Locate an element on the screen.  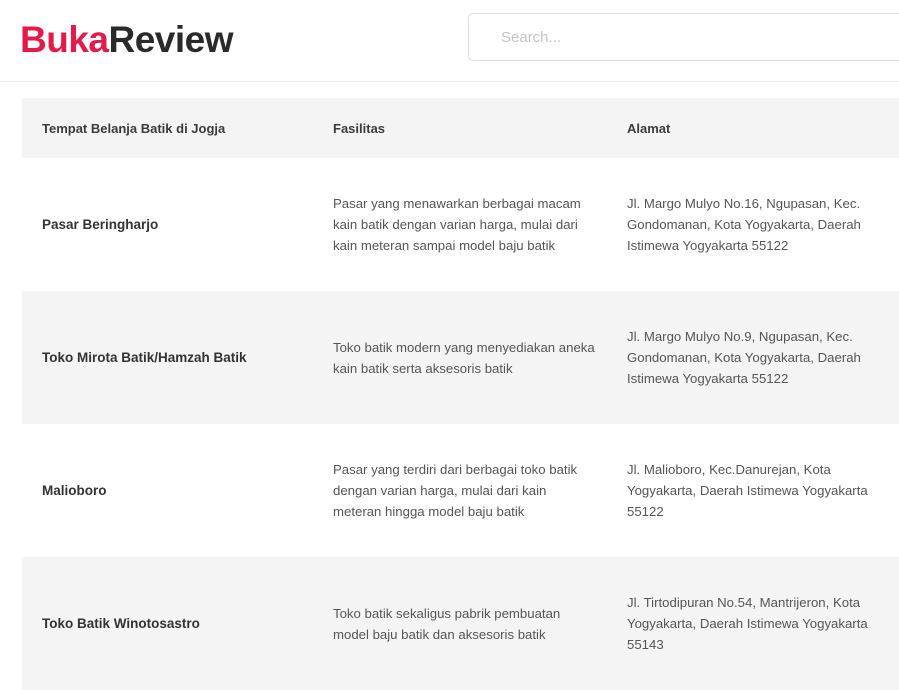
search-input is located at coordinates (683, 37).